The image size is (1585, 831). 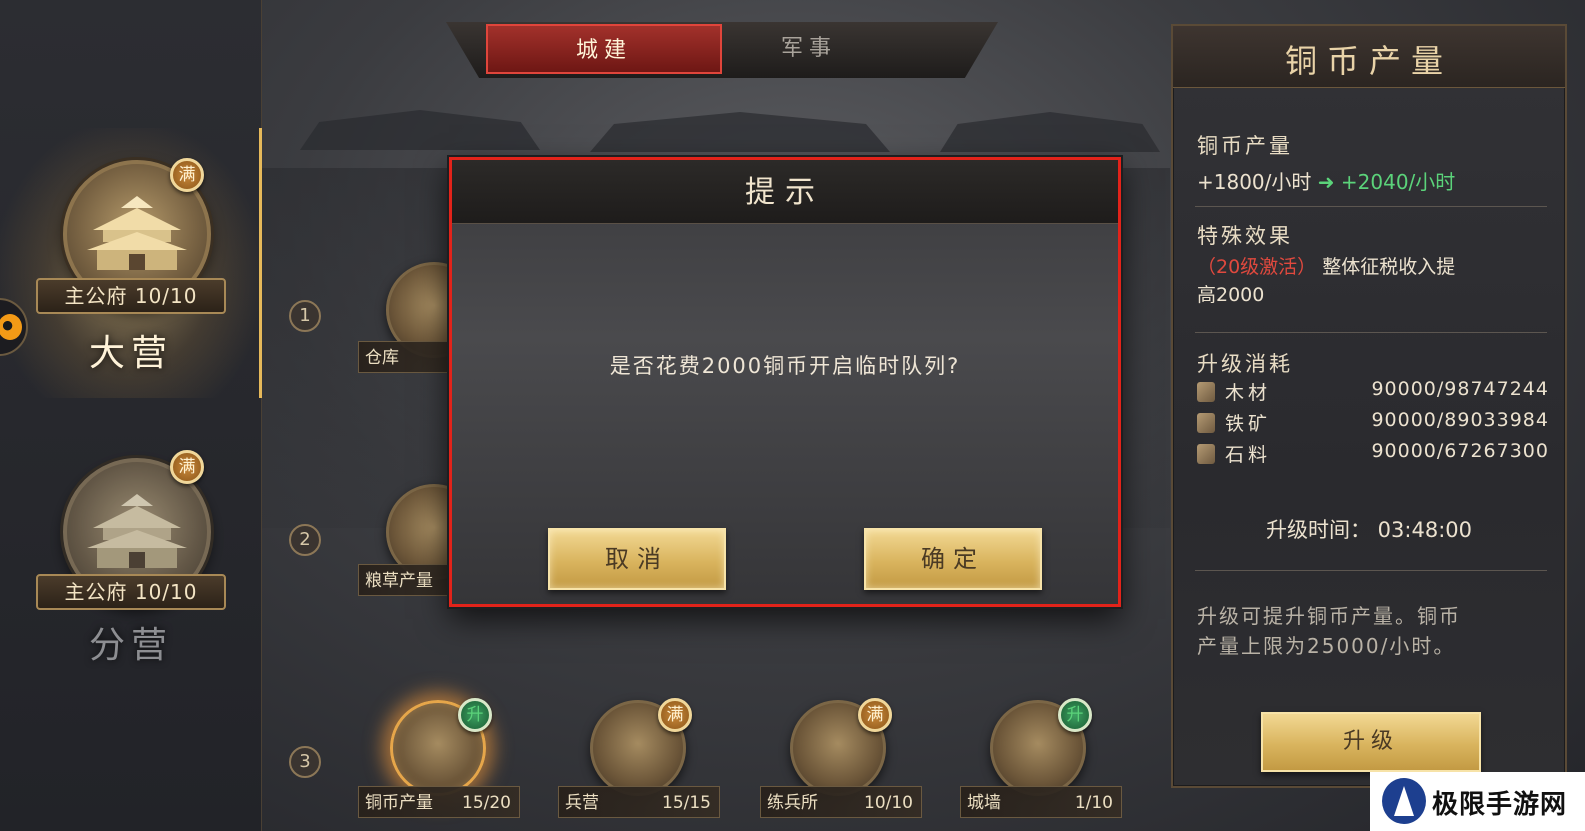 What do you see at coordinates (405, 357) in the screenshot?
I see `building-label: 仓库` at bounding box center [405, 357].